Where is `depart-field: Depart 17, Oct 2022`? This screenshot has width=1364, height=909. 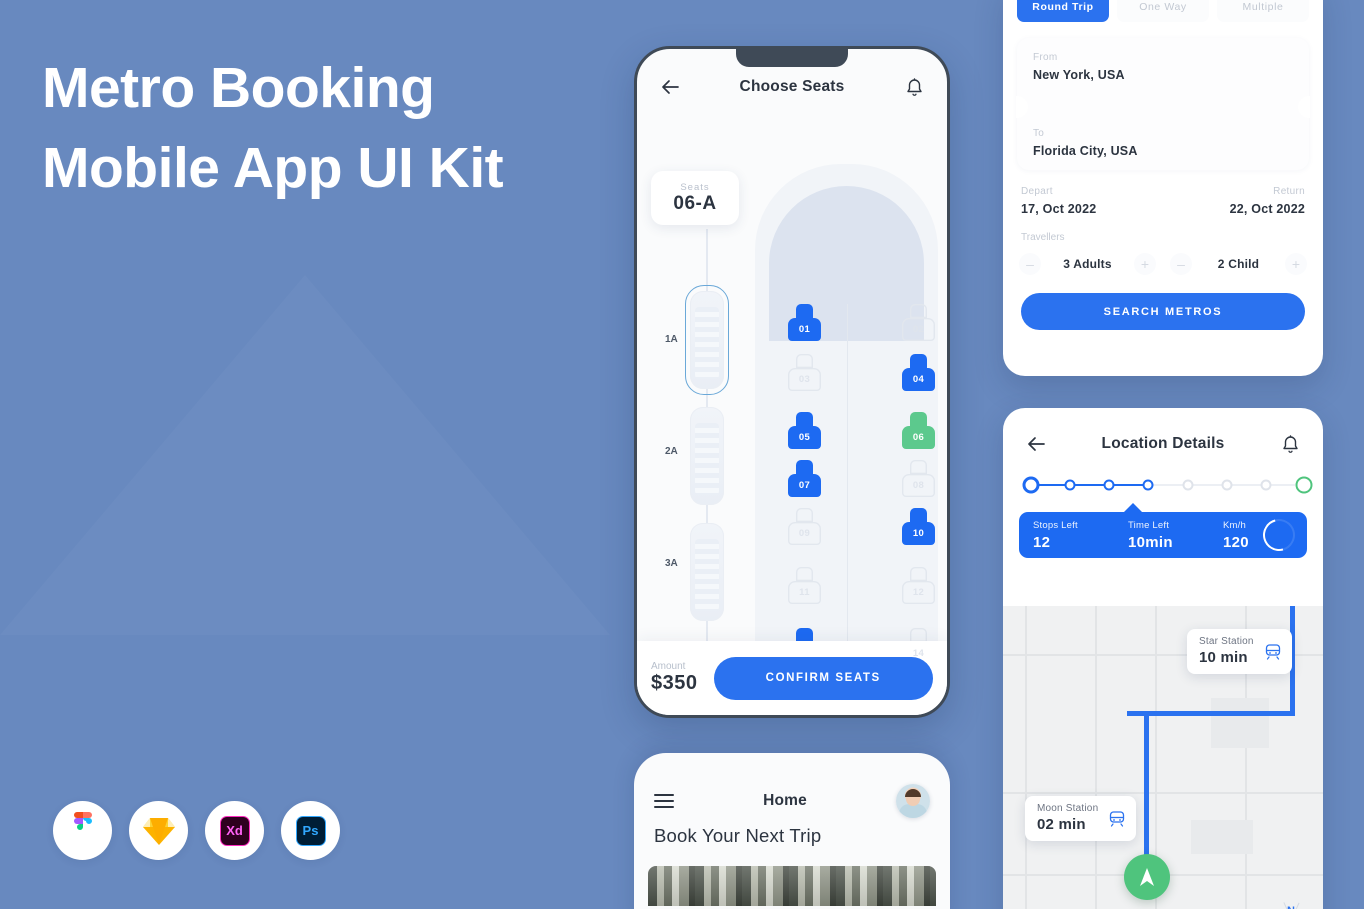 depart-field: Depart 17, Oct 2022 is located at coordinates (1058, 201).